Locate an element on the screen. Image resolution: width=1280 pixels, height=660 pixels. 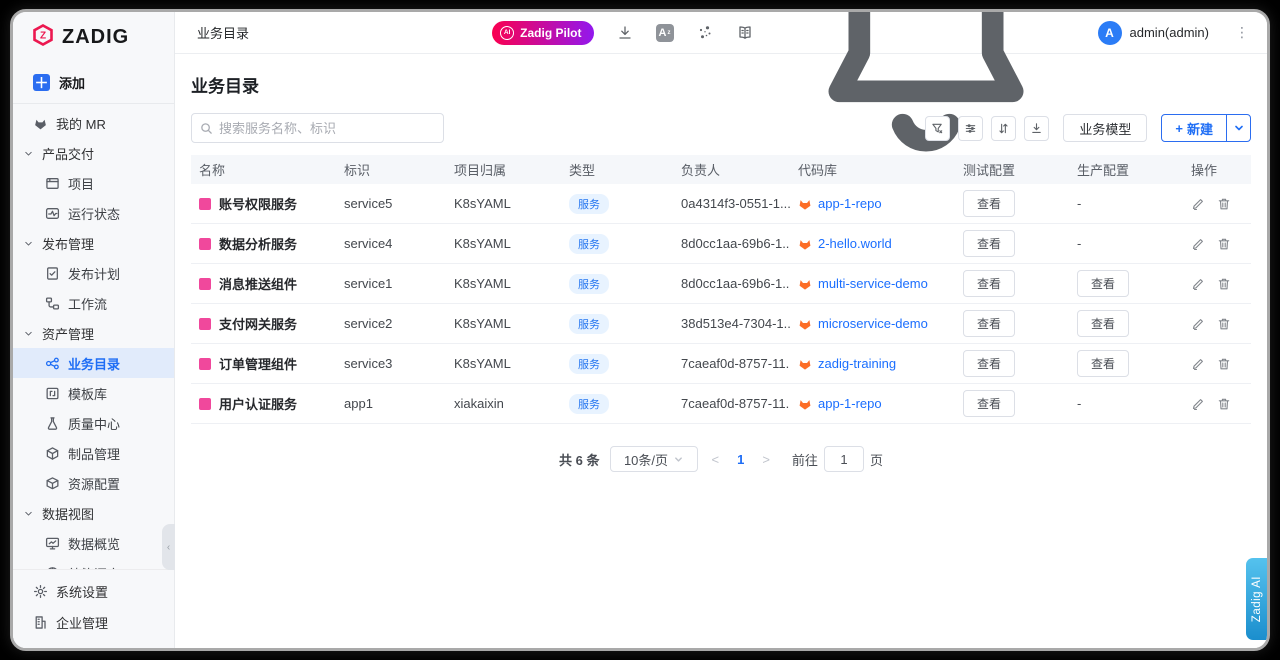
chevron-left-icon: ‹ is located at coordinates (168, 547).